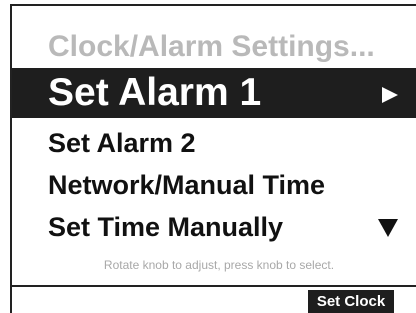  I want to click on menu-item-label: Set Time Manually, so click(166, 227).